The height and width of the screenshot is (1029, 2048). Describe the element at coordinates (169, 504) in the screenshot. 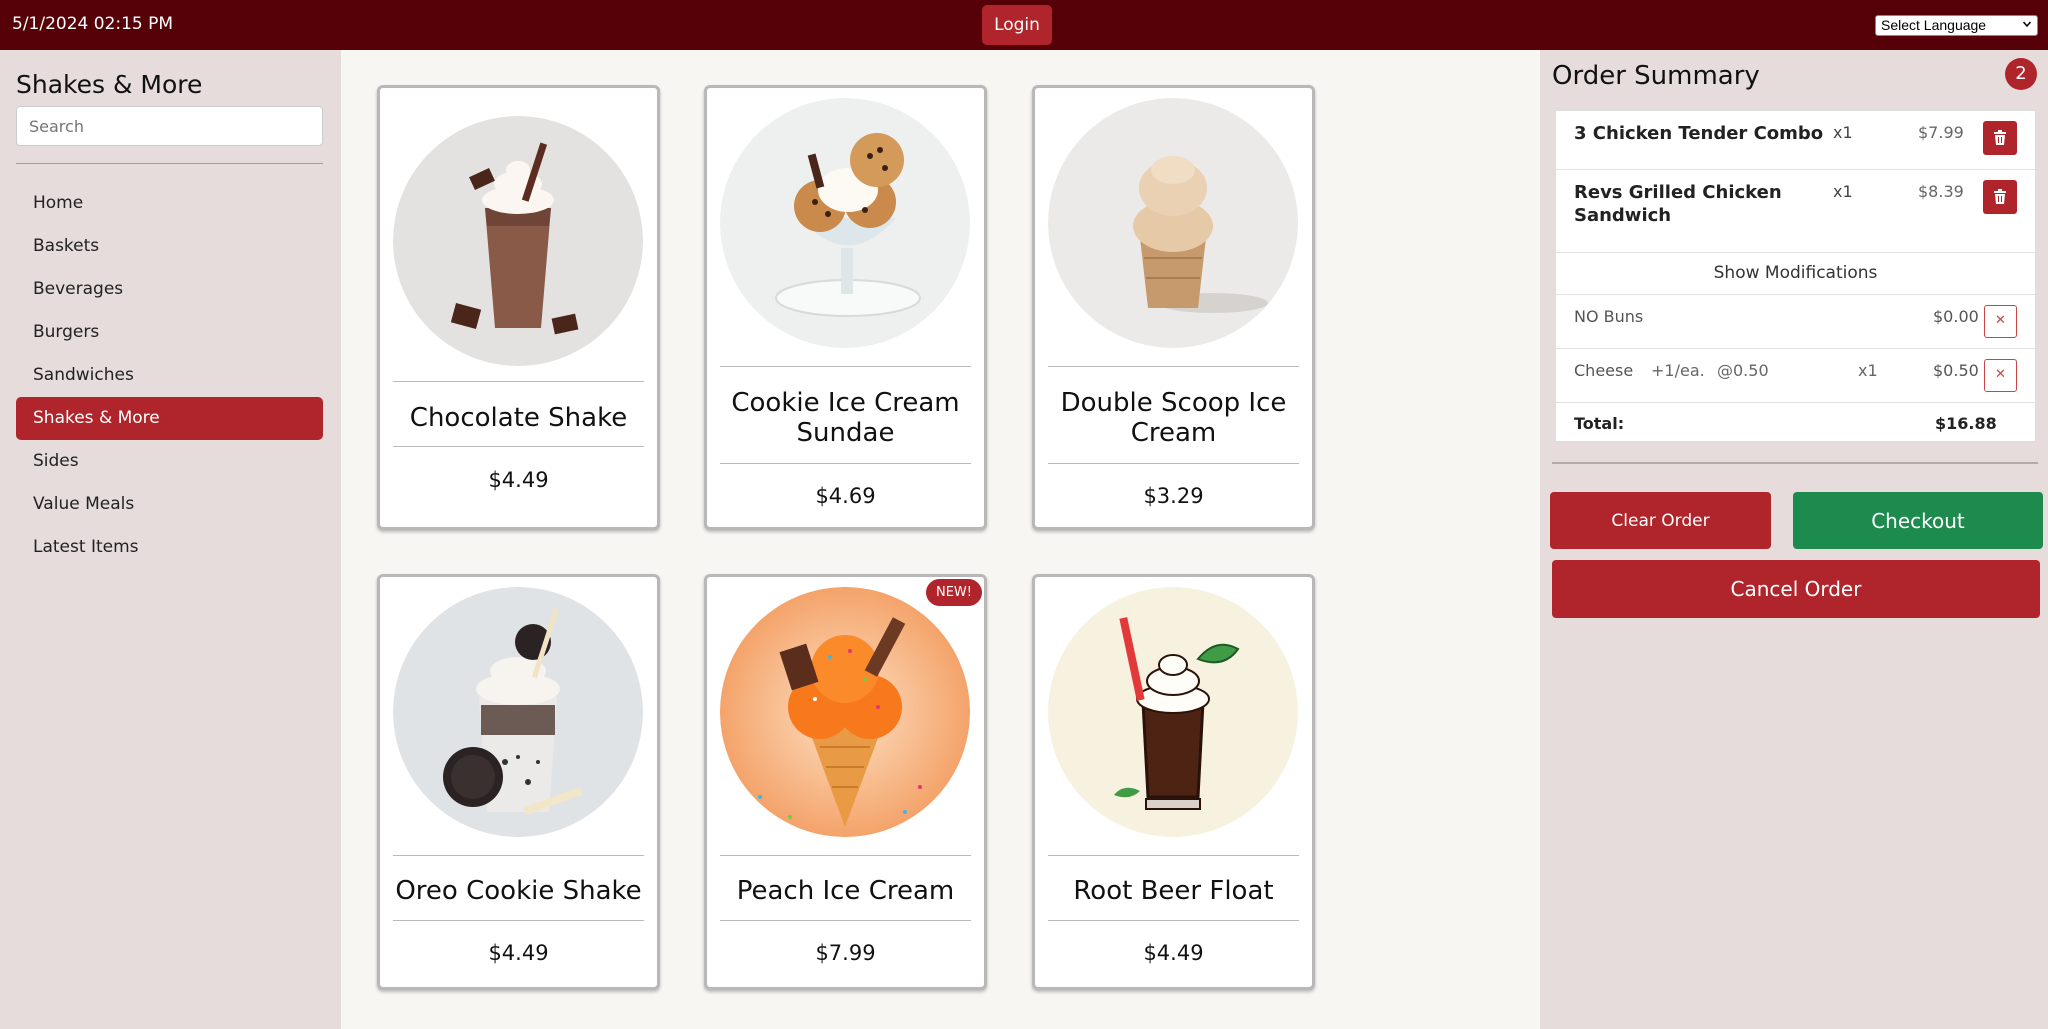

I see `sidebar-item-value-meals: Value Meals` at that location.